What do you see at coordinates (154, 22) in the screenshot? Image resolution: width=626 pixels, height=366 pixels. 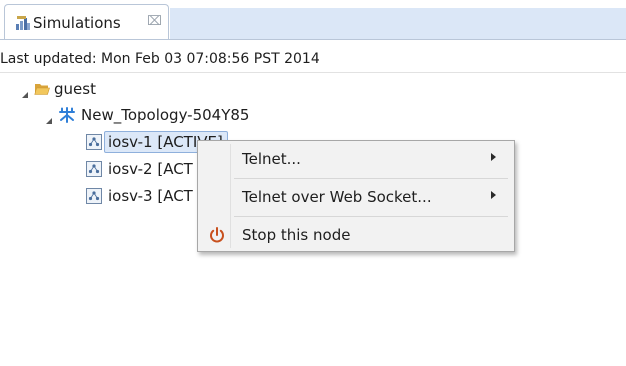 I see `close-icon: ⌧` at bounding box center [154, 22].